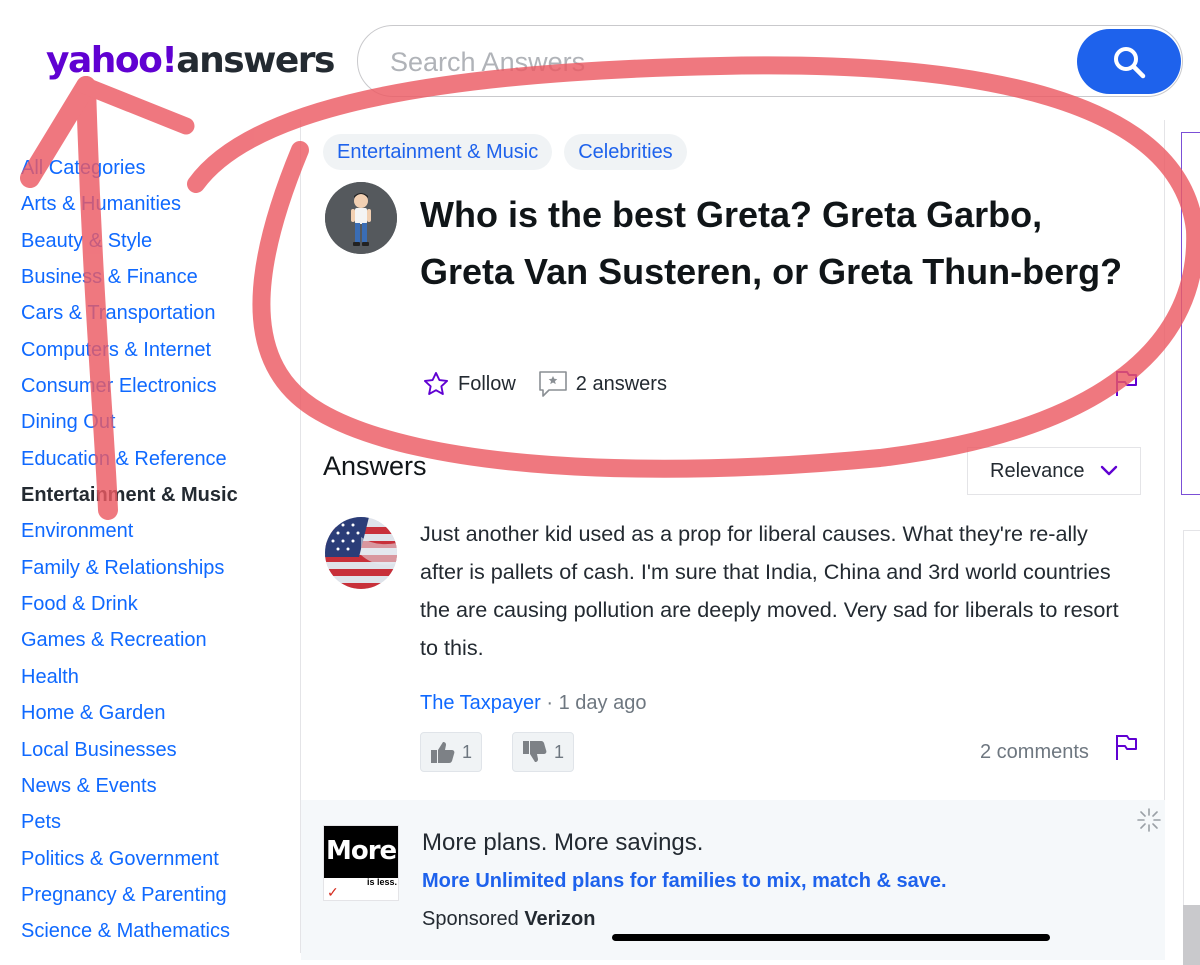 The height and width of the screenshot is (965, 1200). I want to click on ad-logo-subtext: is less., so click(382, 882).